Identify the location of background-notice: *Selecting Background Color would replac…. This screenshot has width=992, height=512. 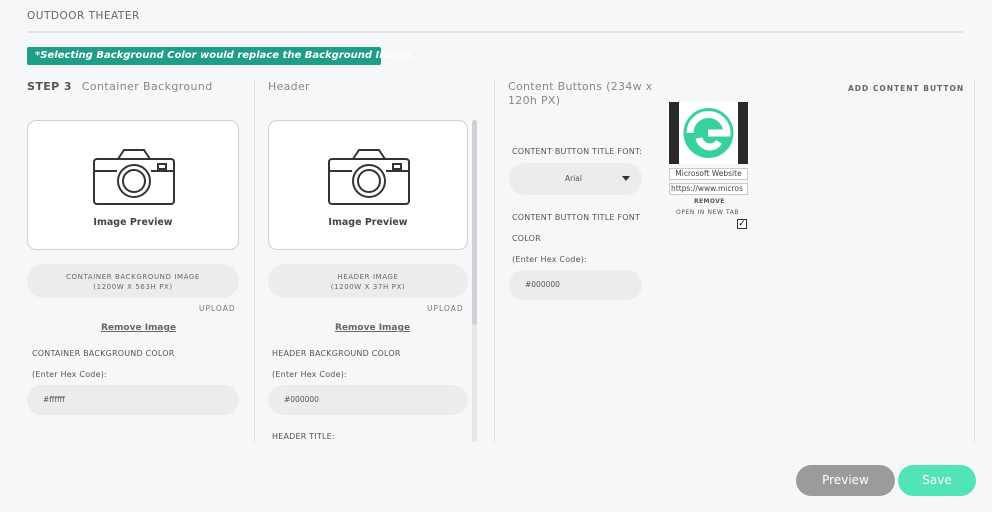
(220, 56).